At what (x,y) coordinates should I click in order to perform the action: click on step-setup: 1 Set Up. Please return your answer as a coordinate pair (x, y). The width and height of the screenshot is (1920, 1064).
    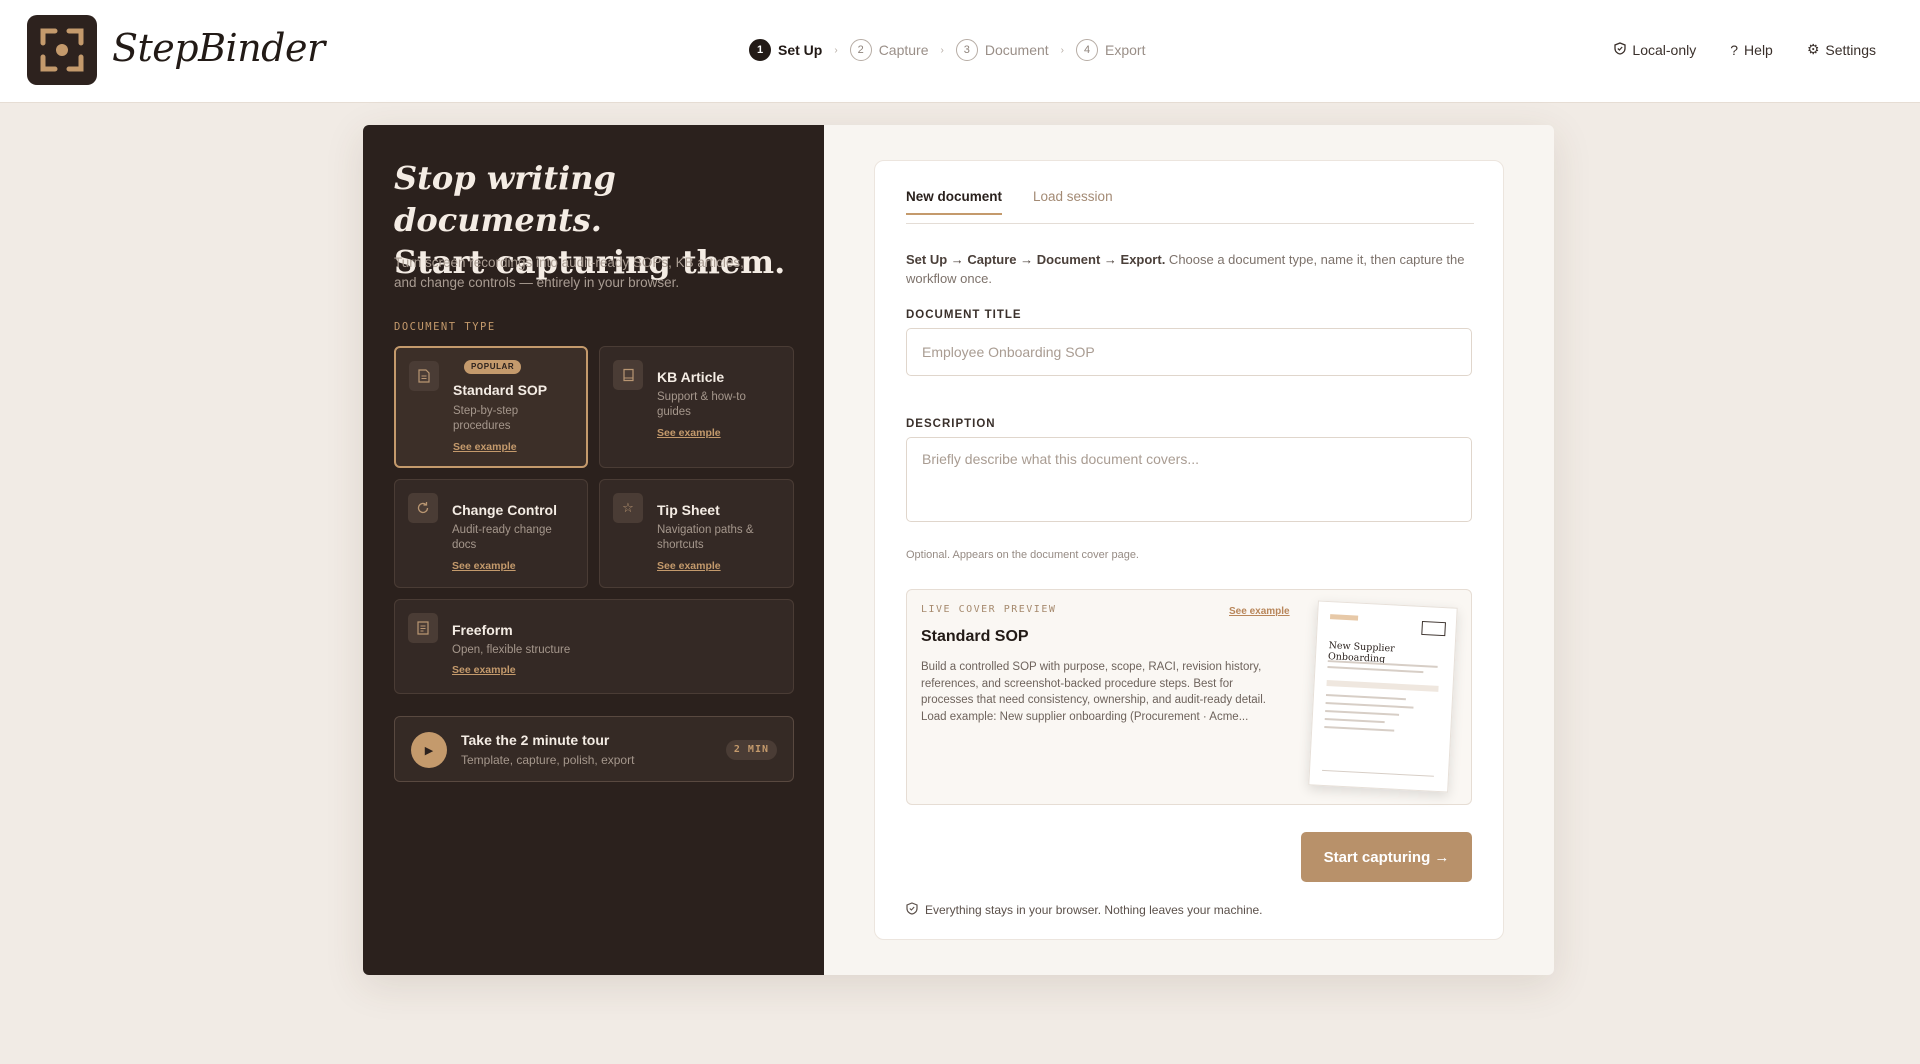
    Looking at the image, I should click on (785, 50).